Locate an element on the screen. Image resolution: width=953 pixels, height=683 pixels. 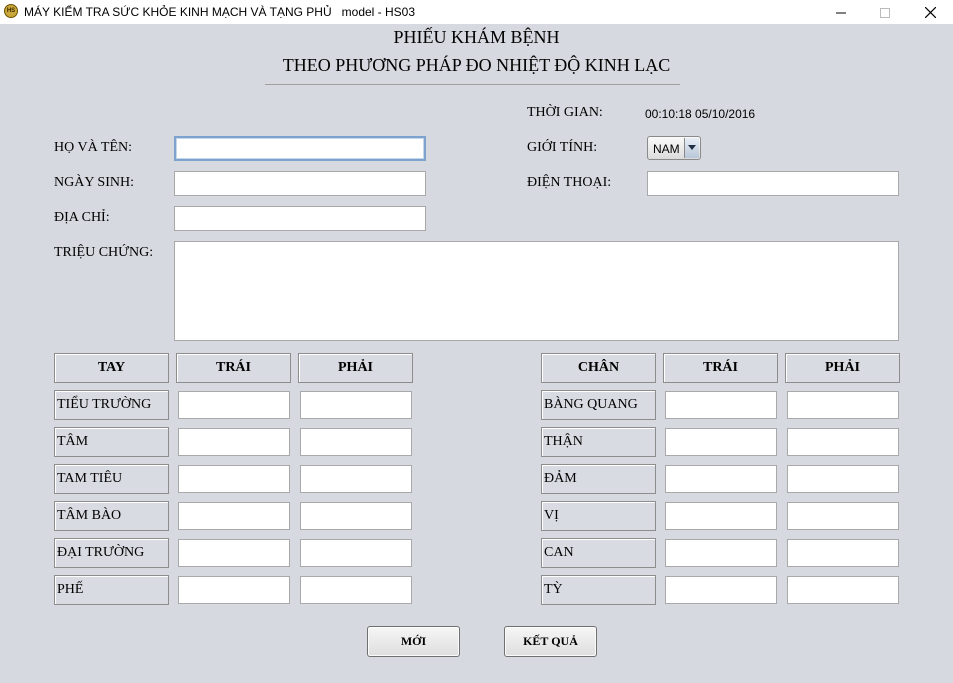
hand-left-header: TRÁI is located at coordinates (233, 368).